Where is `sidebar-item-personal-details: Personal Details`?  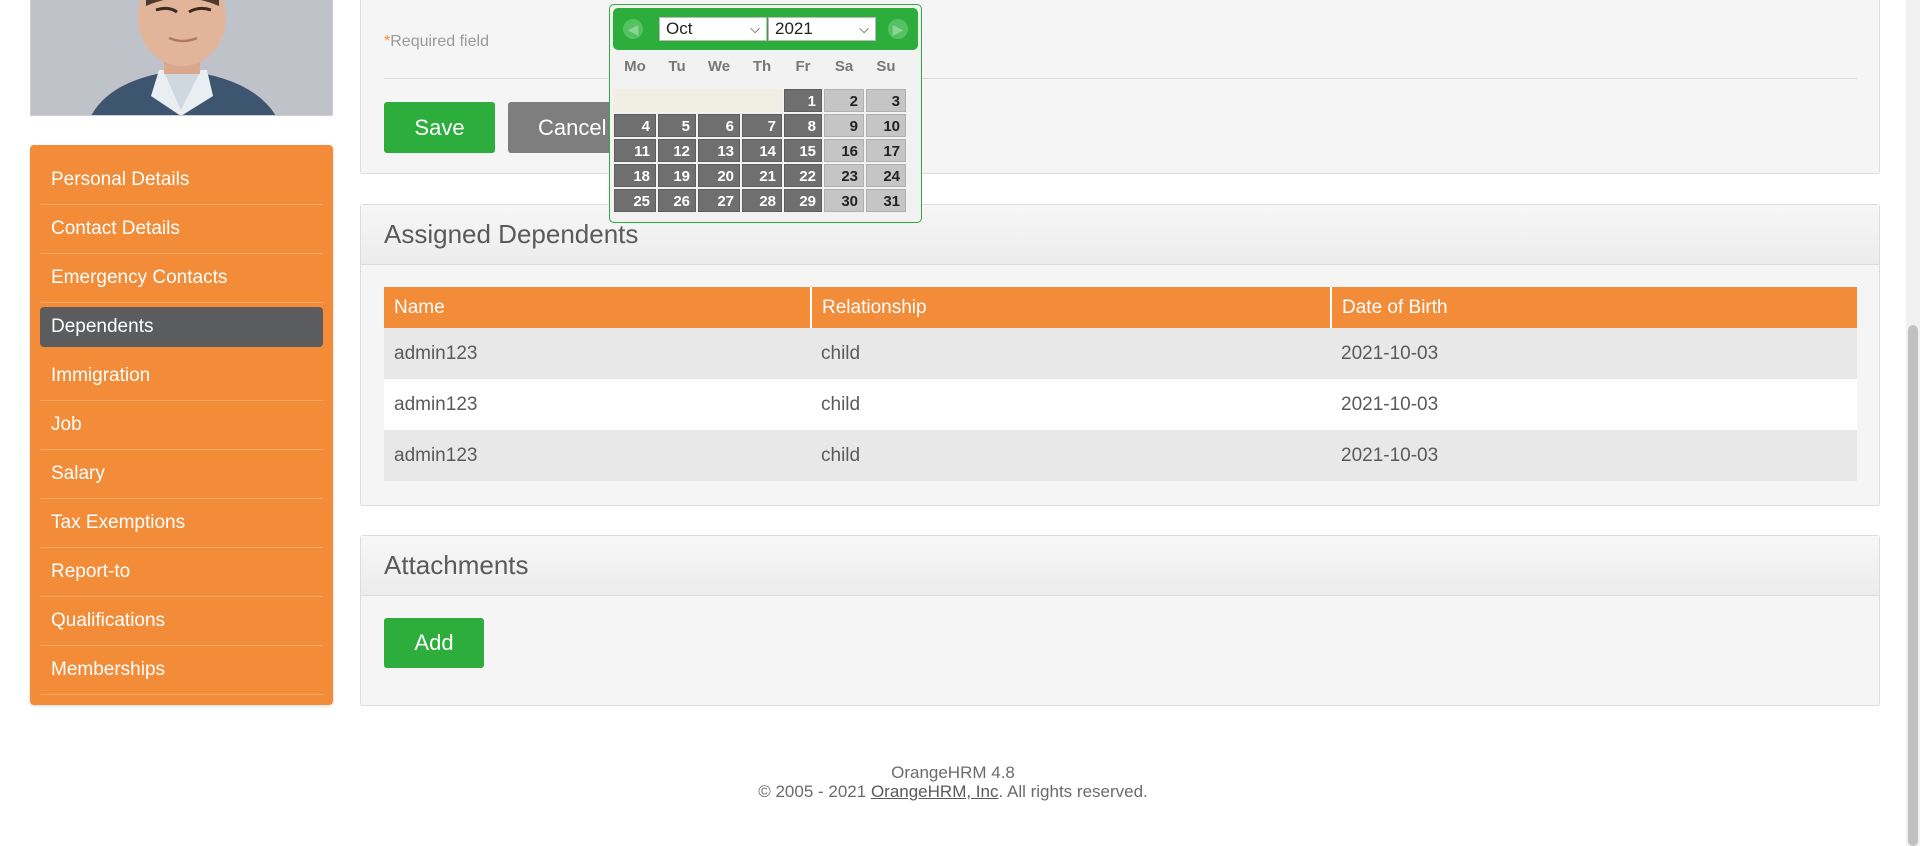
sidebar-item-personal-details: Personal Details is located at coordinates (181, 180).